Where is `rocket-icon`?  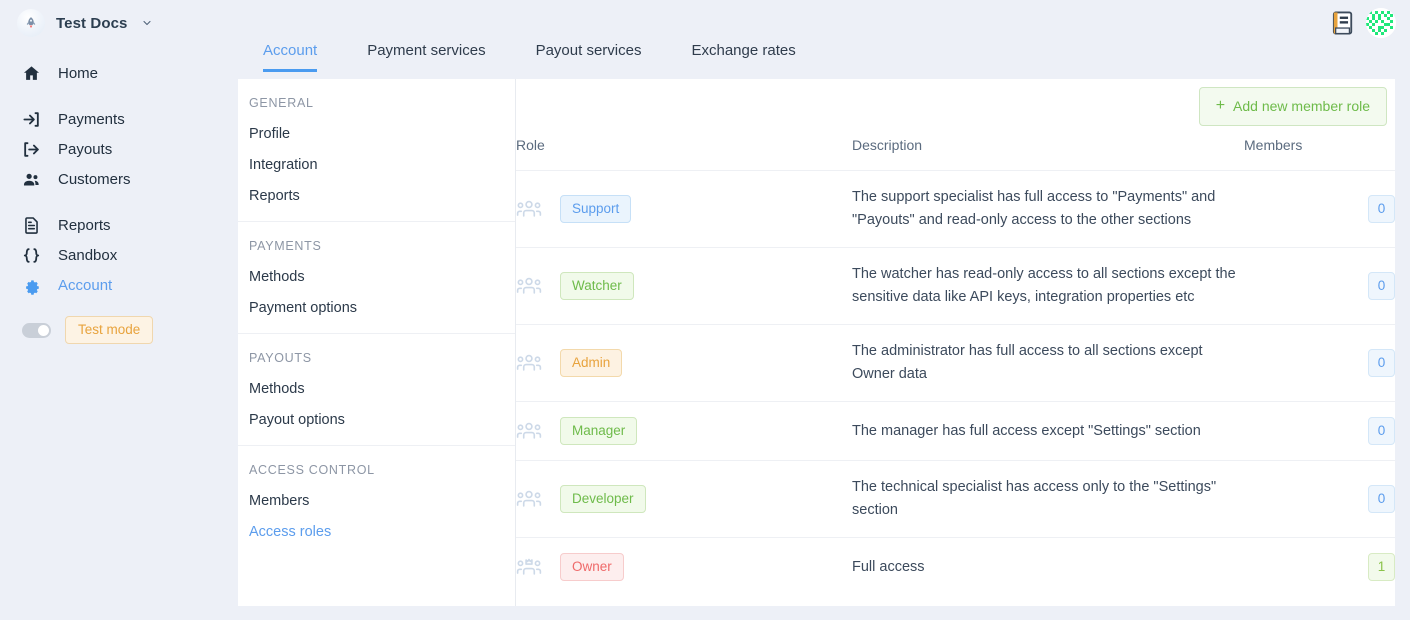 rocket-icon is located at coordinates (31, 23).